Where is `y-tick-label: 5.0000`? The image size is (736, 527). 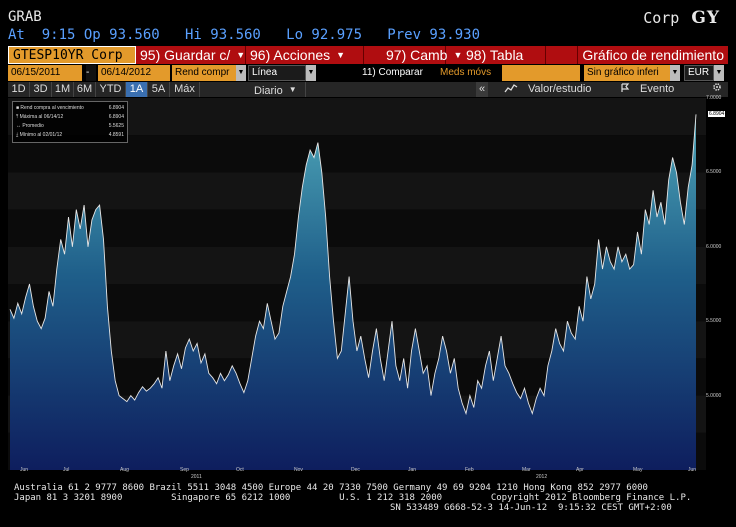 y-tick-label: 5.0000 is located at coordinates (714, 395).